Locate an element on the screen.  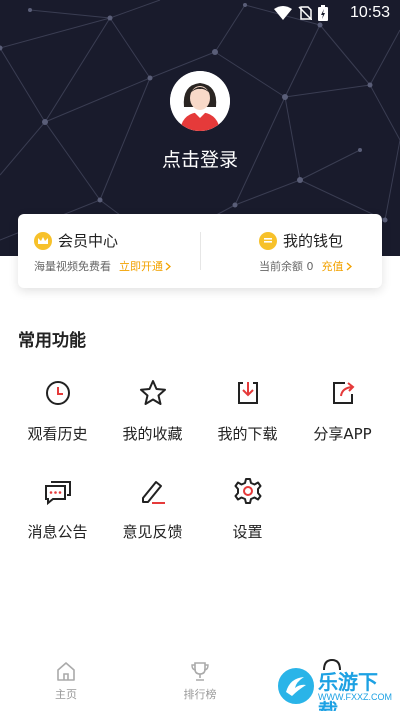
function-label: 我的下载 is located at coordinates (247, 434).